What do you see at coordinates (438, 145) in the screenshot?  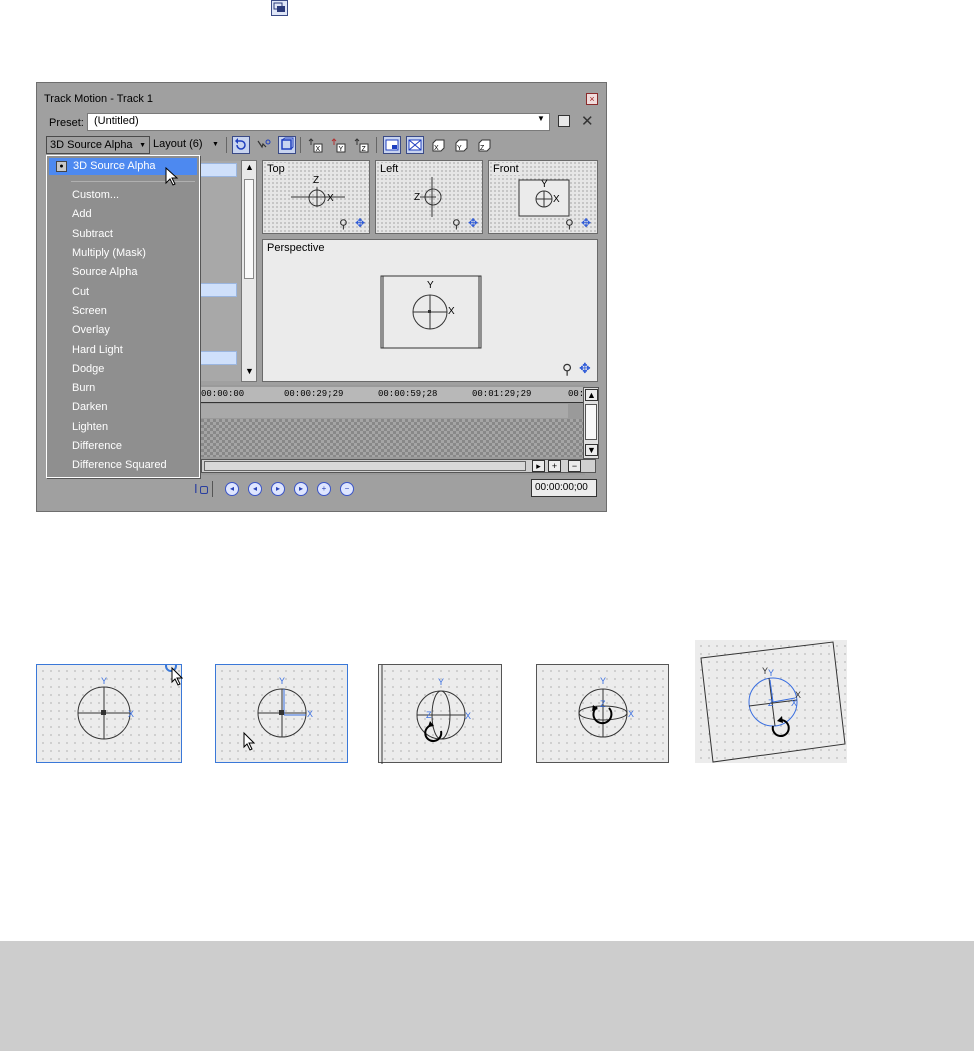 I see `prevent-movement-x-button: X` at bounding box center [438, 145].